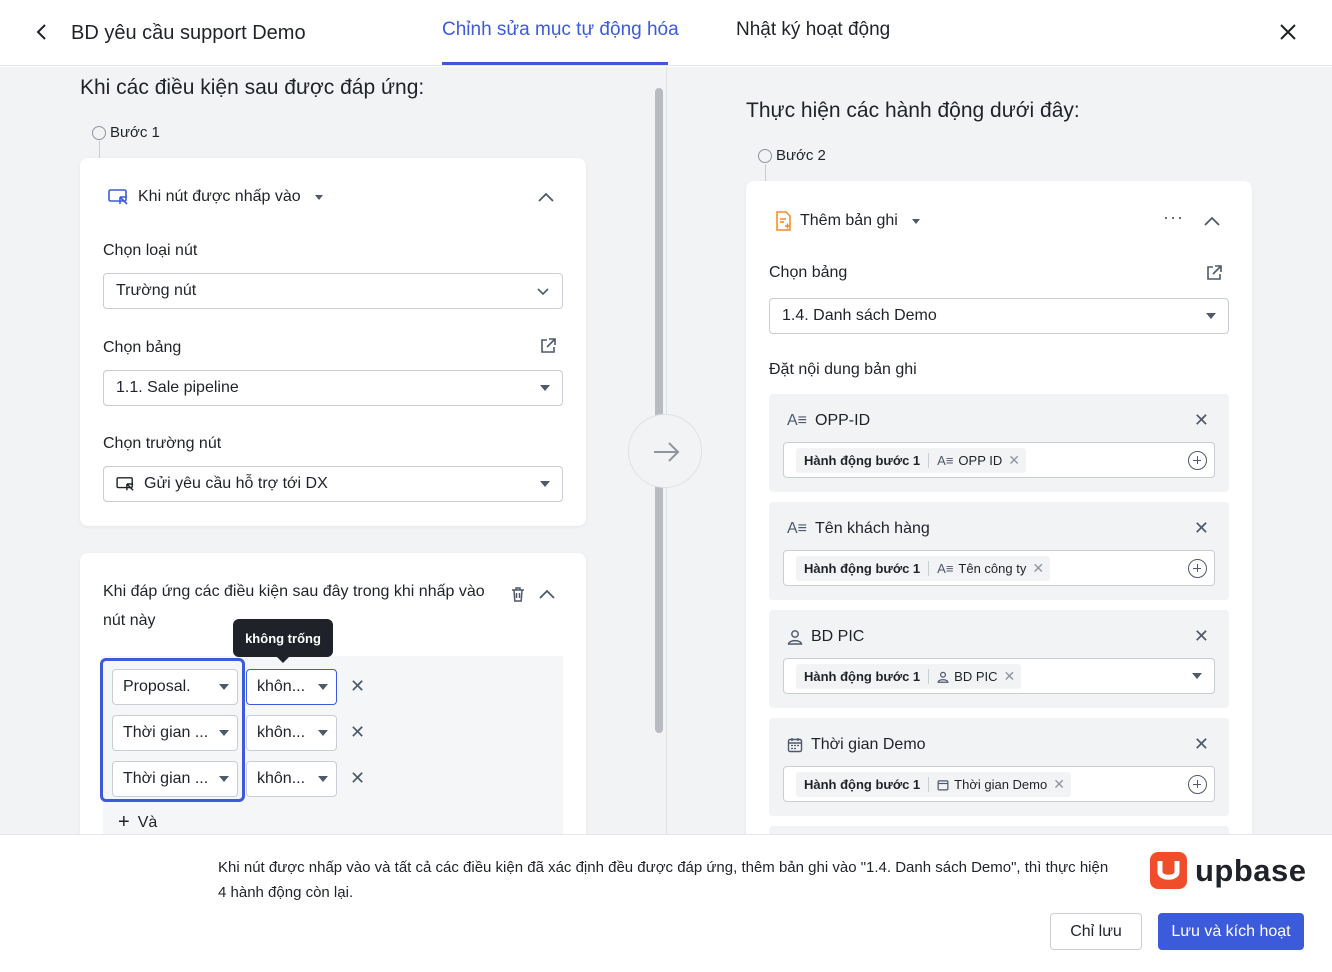 The width and height of the screenshot is (1332, 972). I want to click on field-title: Thời gian Demo, so click(856, 745).